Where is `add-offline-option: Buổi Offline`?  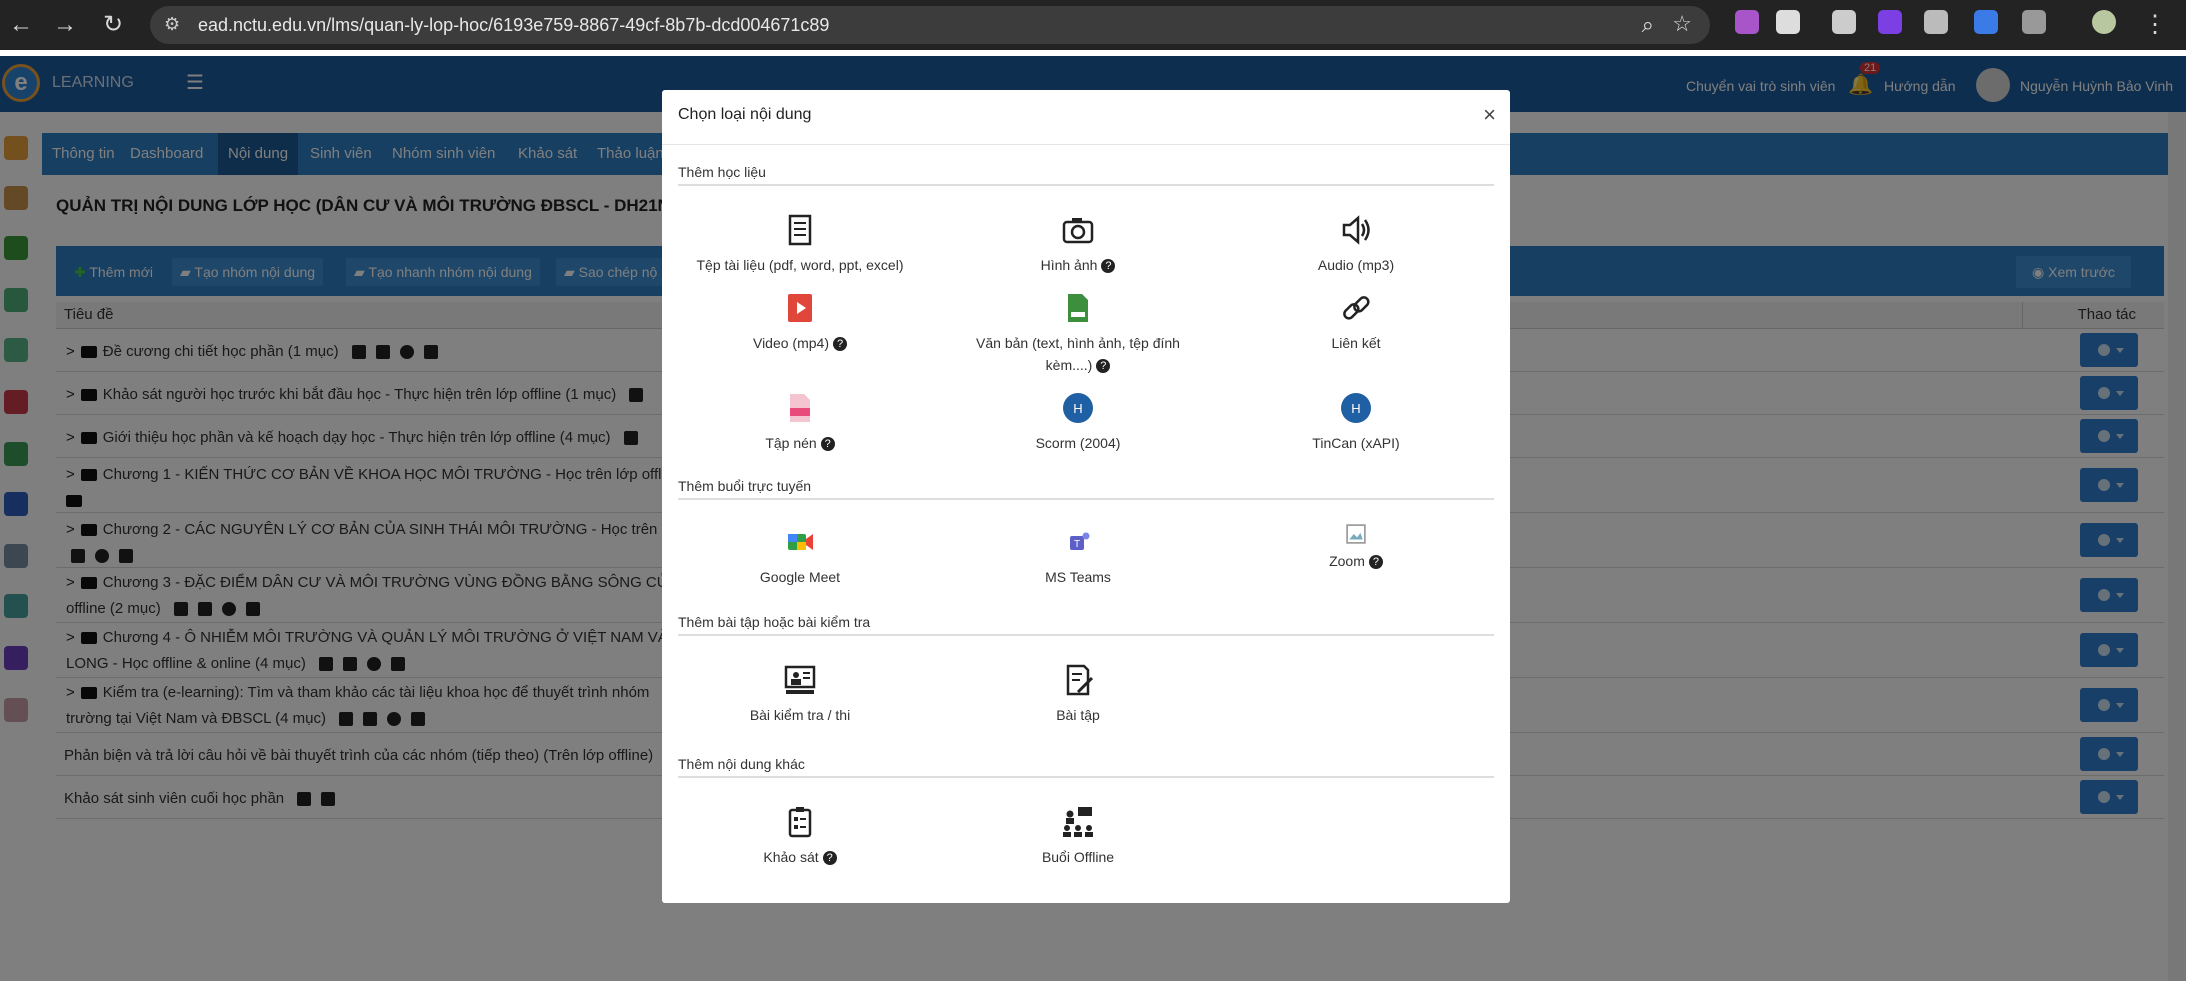
add-offline-option: Buổi Offline is located at coordinates (1078, 836).